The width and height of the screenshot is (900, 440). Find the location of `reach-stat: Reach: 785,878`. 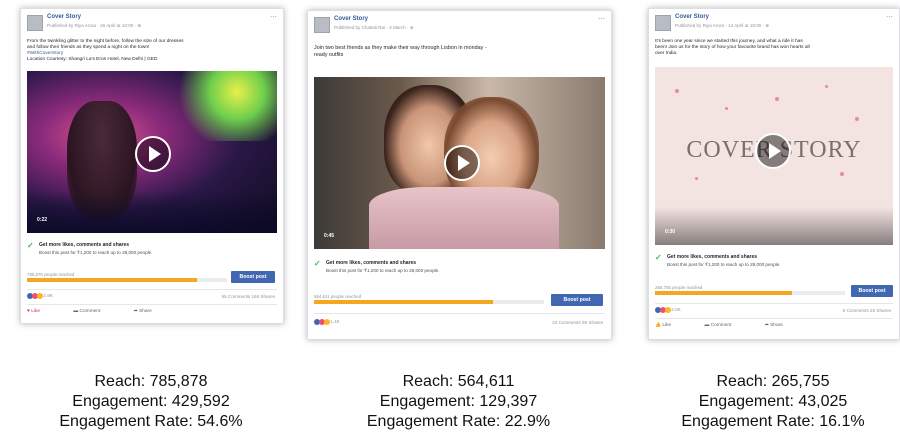

reach-stat: Reach: 785,878 is located at coordinates (151, 381).